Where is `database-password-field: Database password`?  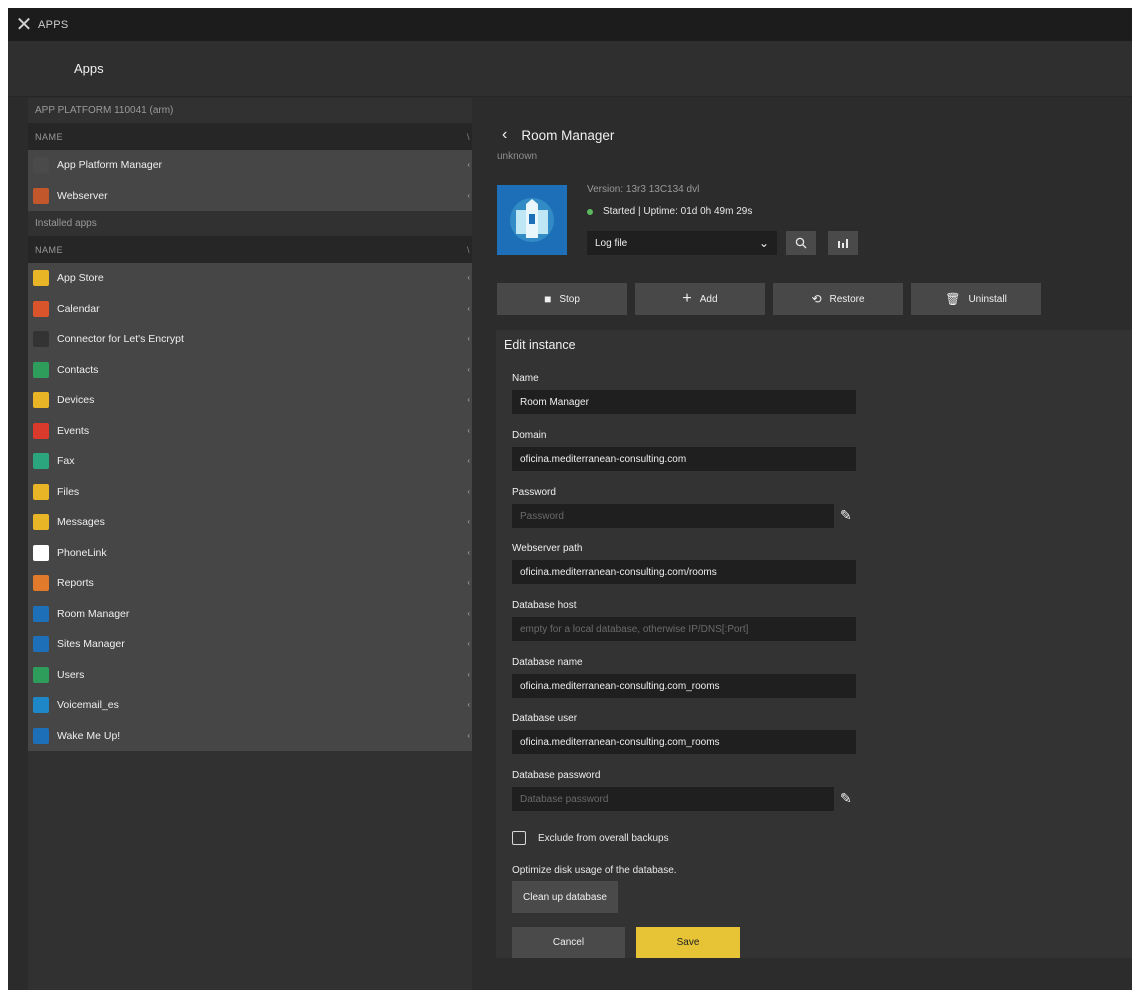
database-password-field: Database password is located at coordinates (673, 799).